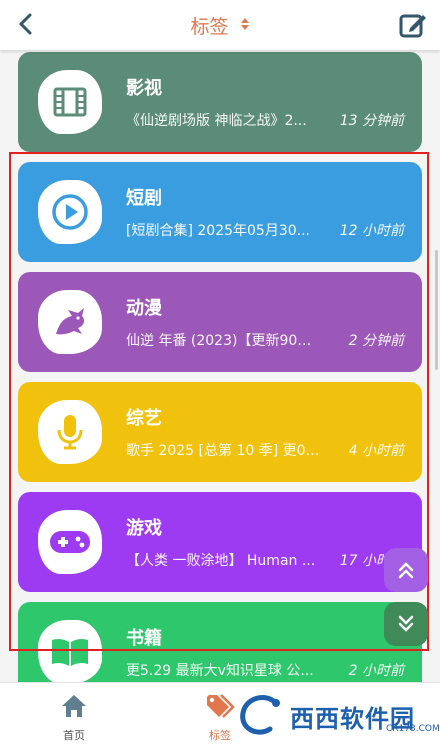  What do you see at coordinates (220, 322) in the screenshot?
I see `tag-card-anime: 动漫 仙逆 年番 (2023)【更新90集... 2 分钟前` at bounding box center [220, 322].